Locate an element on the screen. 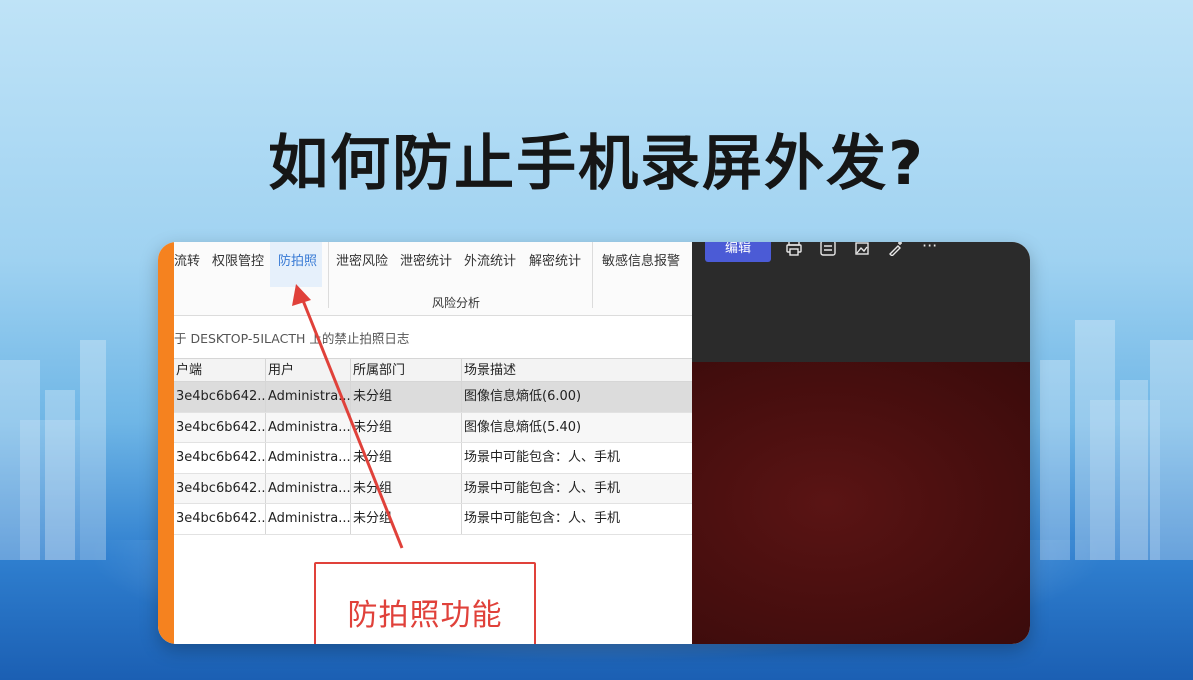  orange-side-strip is located at coordinates (166, 443).